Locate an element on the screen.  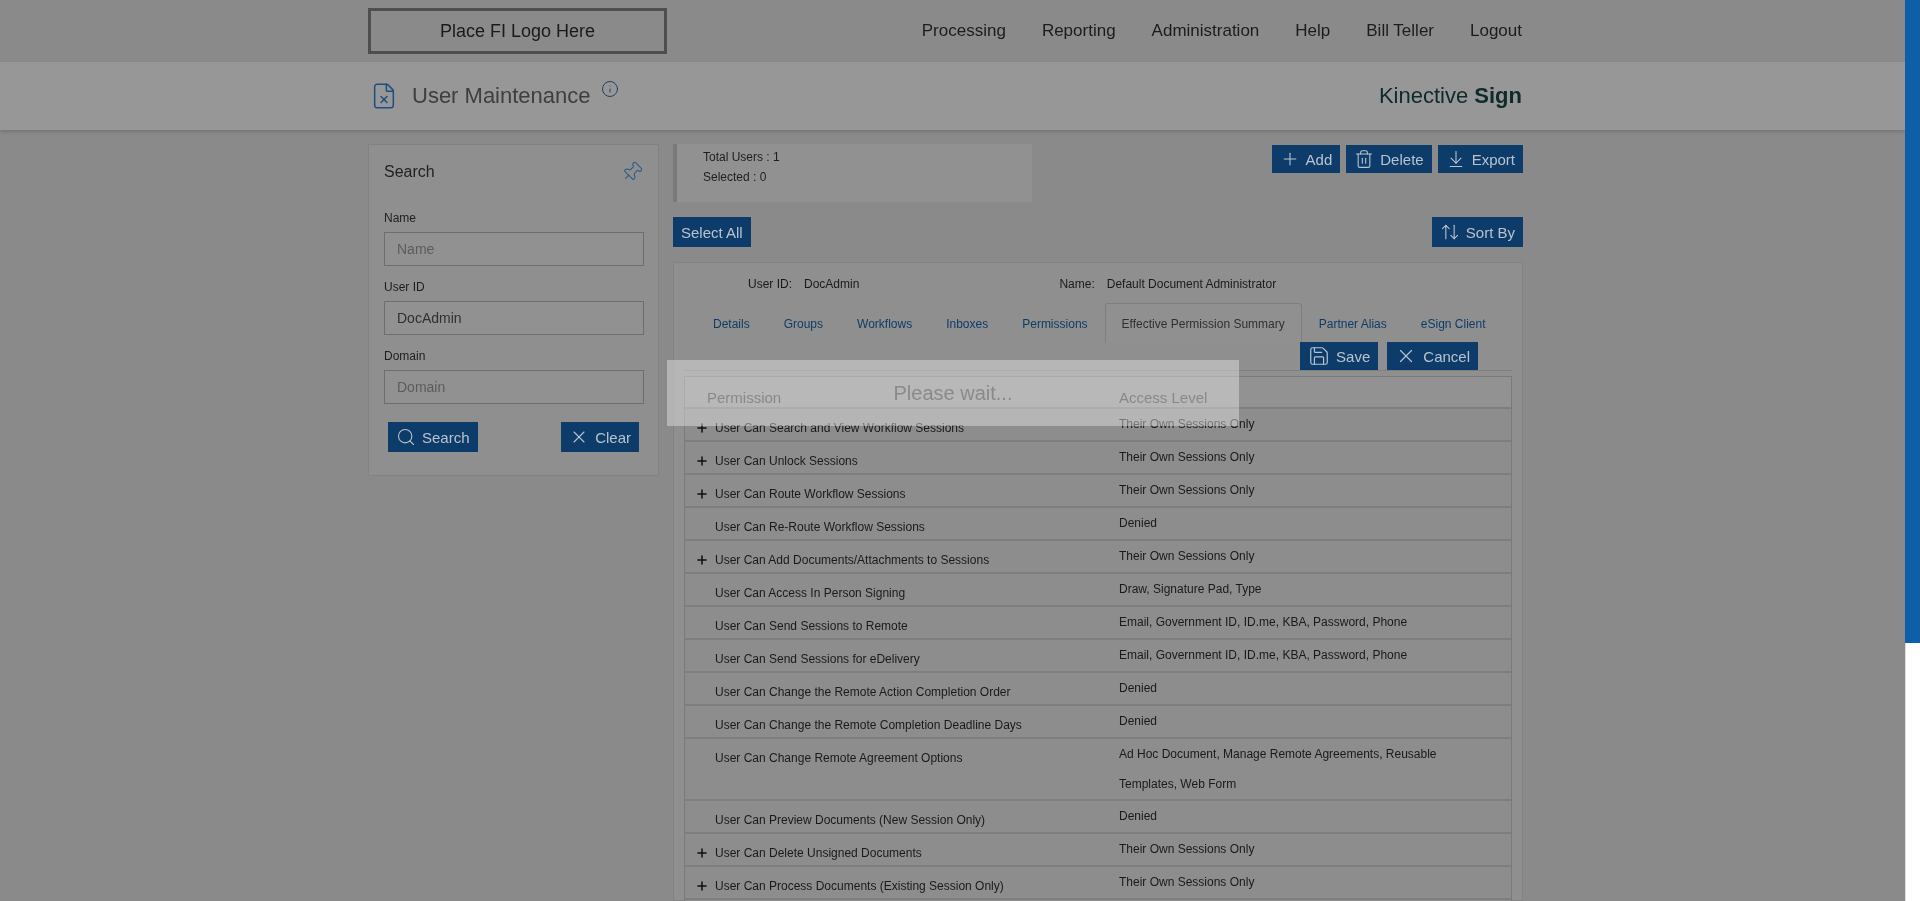
page-title: User Maintenance is located at coordinates (501, 96).